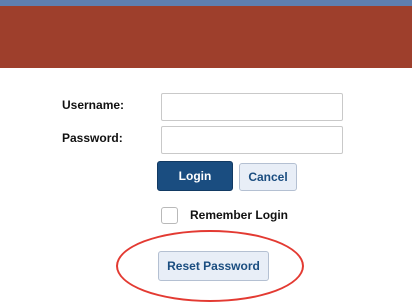 The height and width of the screenshot is (308, 412). Describe the element at coordinates (169, 215) in the screenshot. I see `remember-login-checkbox` at that location.